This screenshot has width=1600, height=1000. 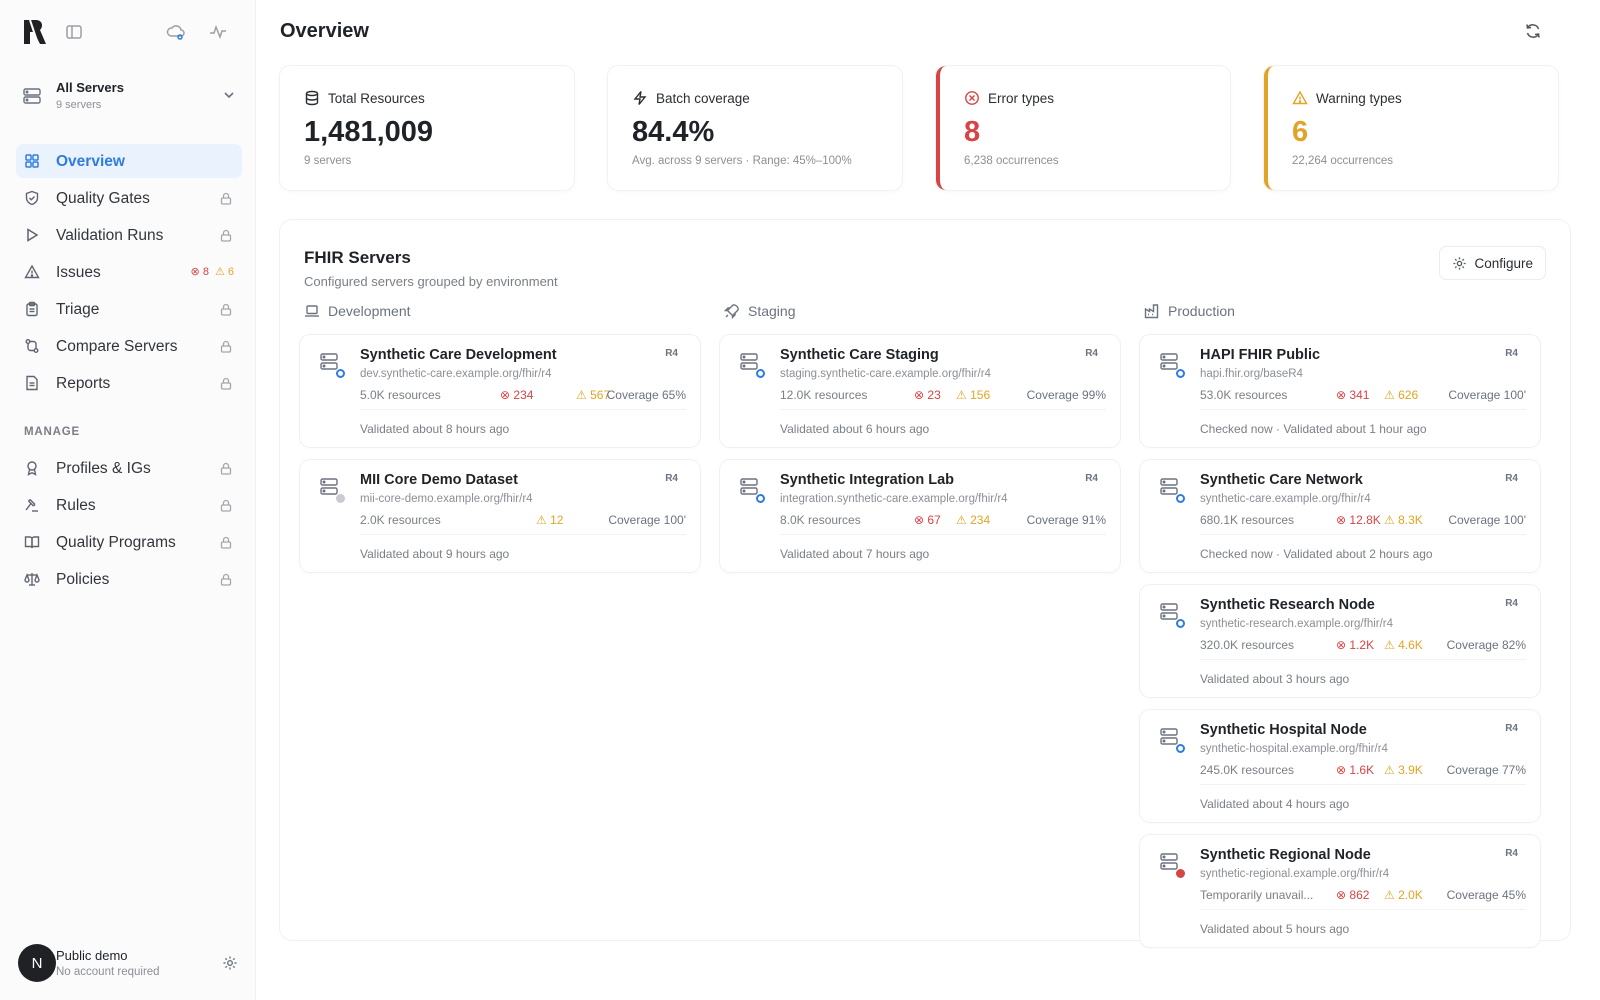 I want to click on resource-count: 8.0K resources, so click(x=820, y=520).